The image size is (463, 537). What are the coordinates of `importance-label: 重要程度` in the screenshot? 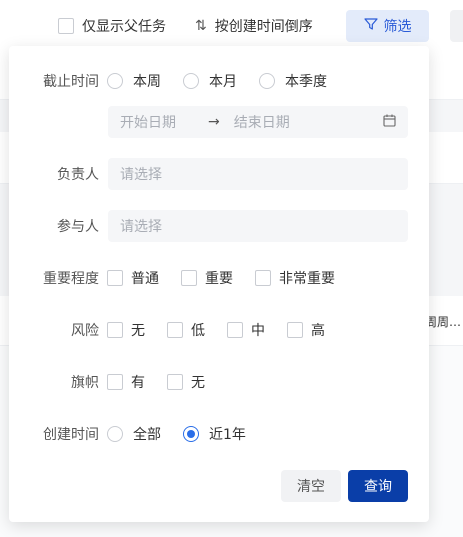 It's located at (71, 279).